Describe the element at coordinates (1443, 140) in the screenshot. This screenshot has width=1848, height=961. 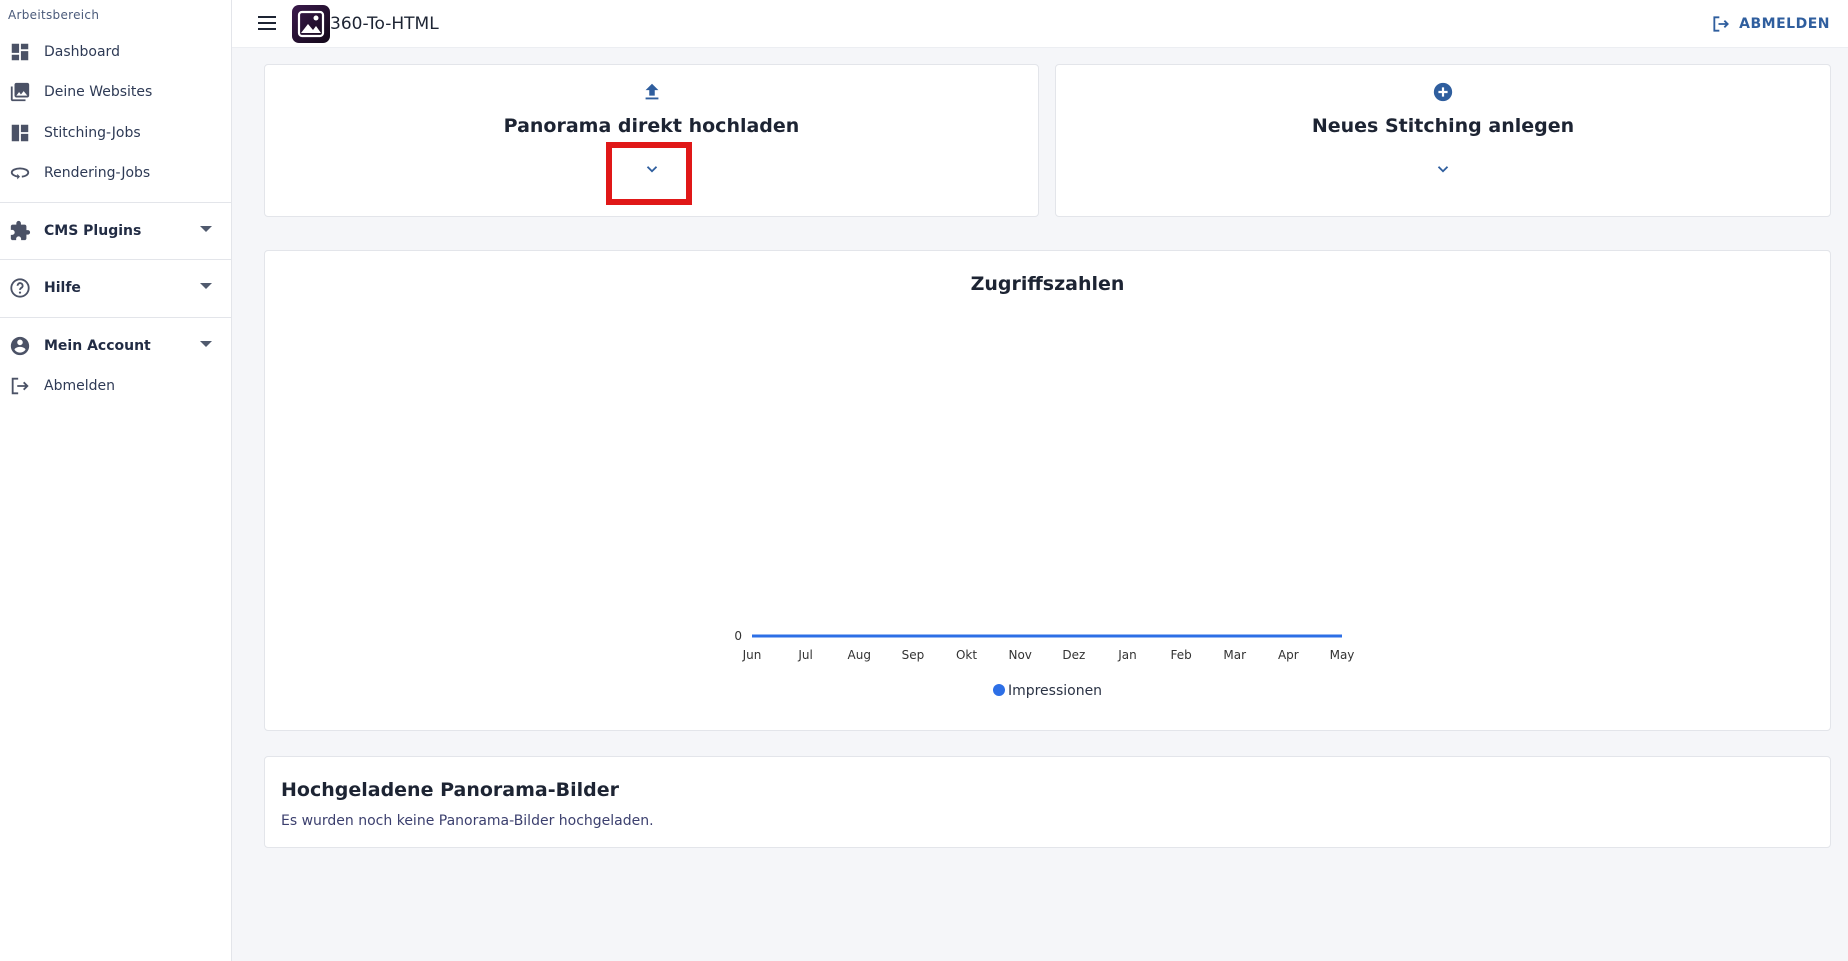
I see `new-stitching-card: Neues Stitching anlegen` at that location.